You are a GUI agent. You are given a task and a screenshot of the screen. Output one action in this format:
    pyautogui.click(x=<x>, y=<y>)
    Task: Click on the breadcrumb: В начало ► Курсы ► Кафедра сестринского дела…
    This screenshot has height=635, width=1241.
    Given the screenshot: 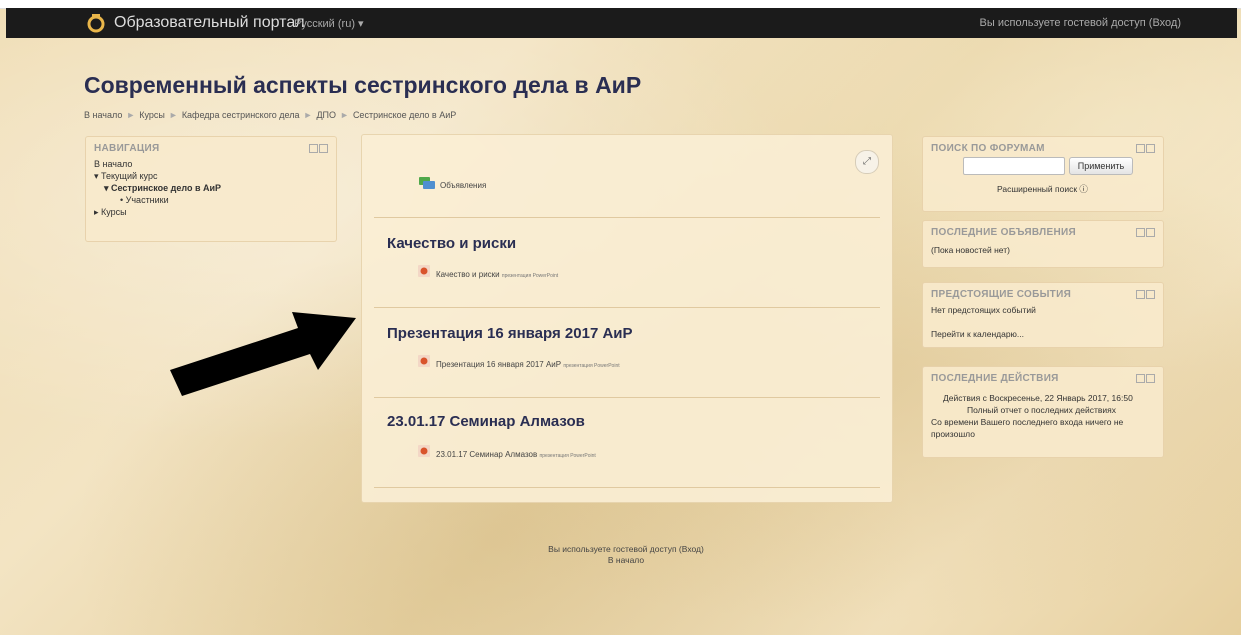 What is the action you would take?
    pyautogui.click(x=270, y=115)
    